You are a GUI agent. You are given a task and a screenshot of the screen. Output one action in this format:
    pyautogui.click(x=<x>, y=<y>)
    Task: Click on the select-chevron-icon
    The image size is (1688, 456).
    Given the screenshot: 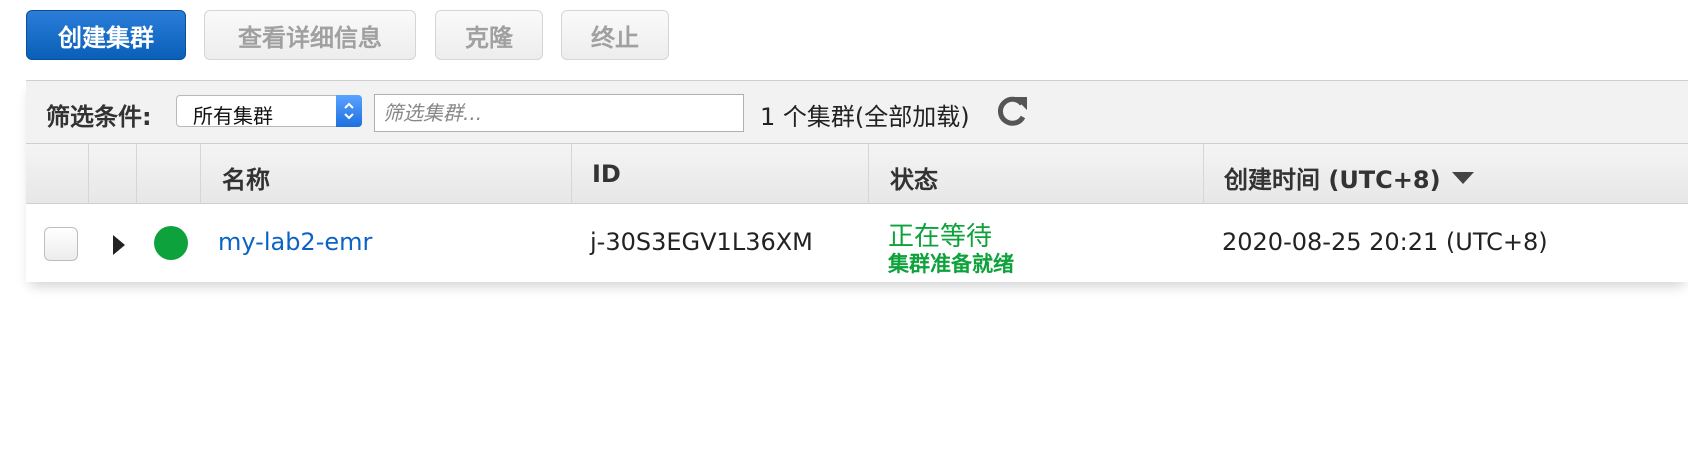 What is the action you would take?
    pyautogui.click(x=349, y=111)
    